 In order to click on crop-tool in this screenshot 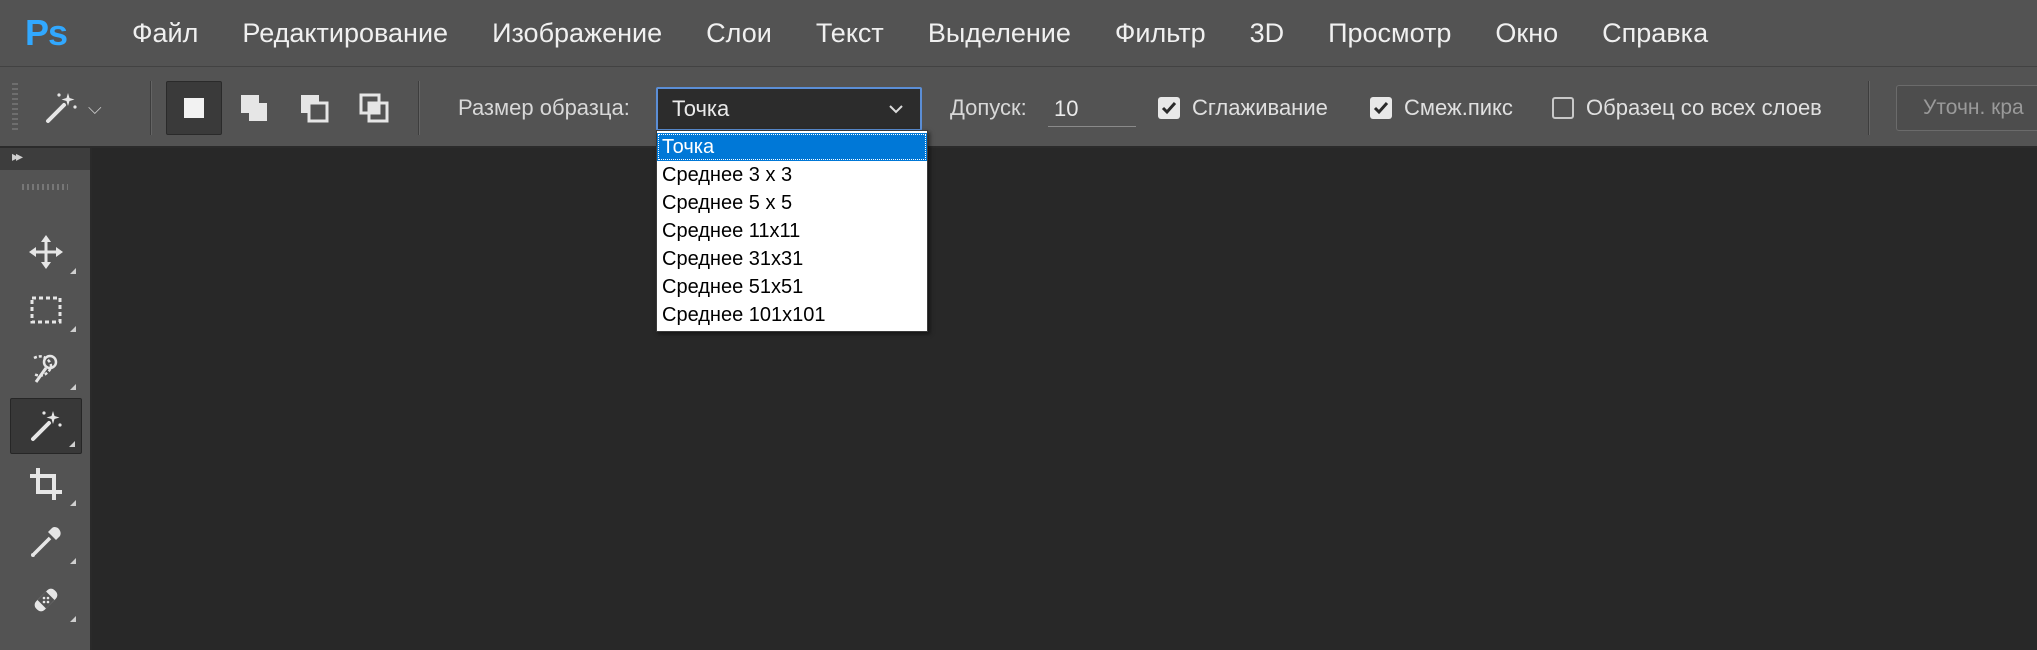, I will do `click(46, 484)`.